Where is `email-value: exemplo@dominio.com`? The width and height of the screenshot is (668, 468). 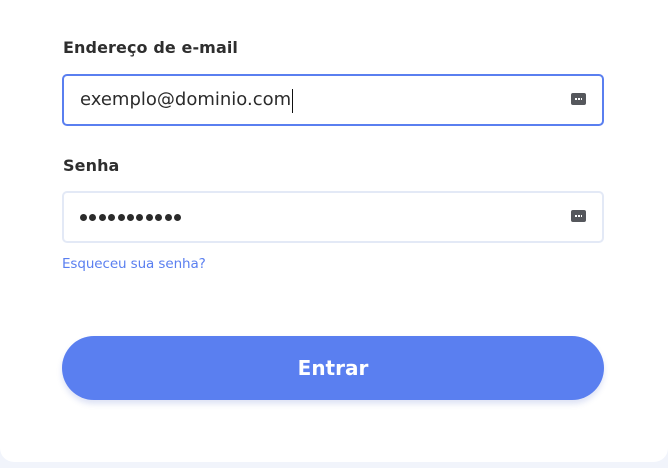
email-value: exemplo@dominio.com is located at coordinates (185, 100).